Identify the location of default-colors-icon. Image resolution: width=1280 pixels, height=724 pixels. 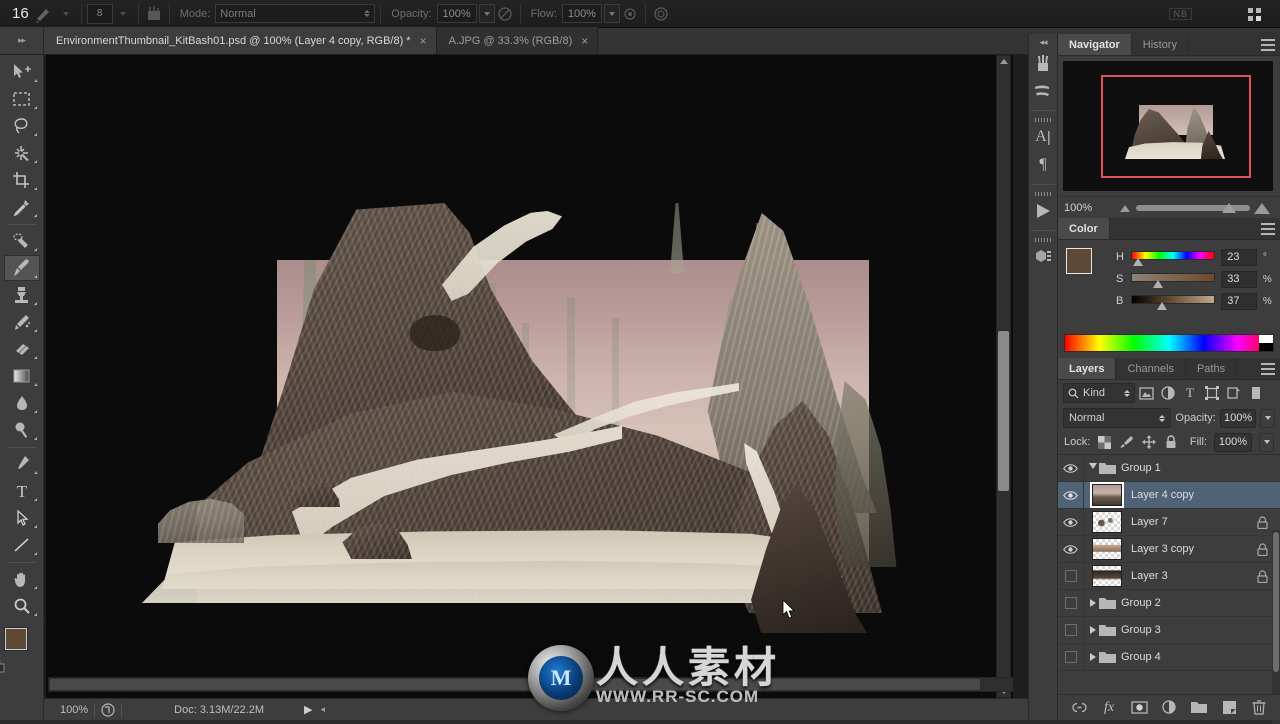
(2, 666).